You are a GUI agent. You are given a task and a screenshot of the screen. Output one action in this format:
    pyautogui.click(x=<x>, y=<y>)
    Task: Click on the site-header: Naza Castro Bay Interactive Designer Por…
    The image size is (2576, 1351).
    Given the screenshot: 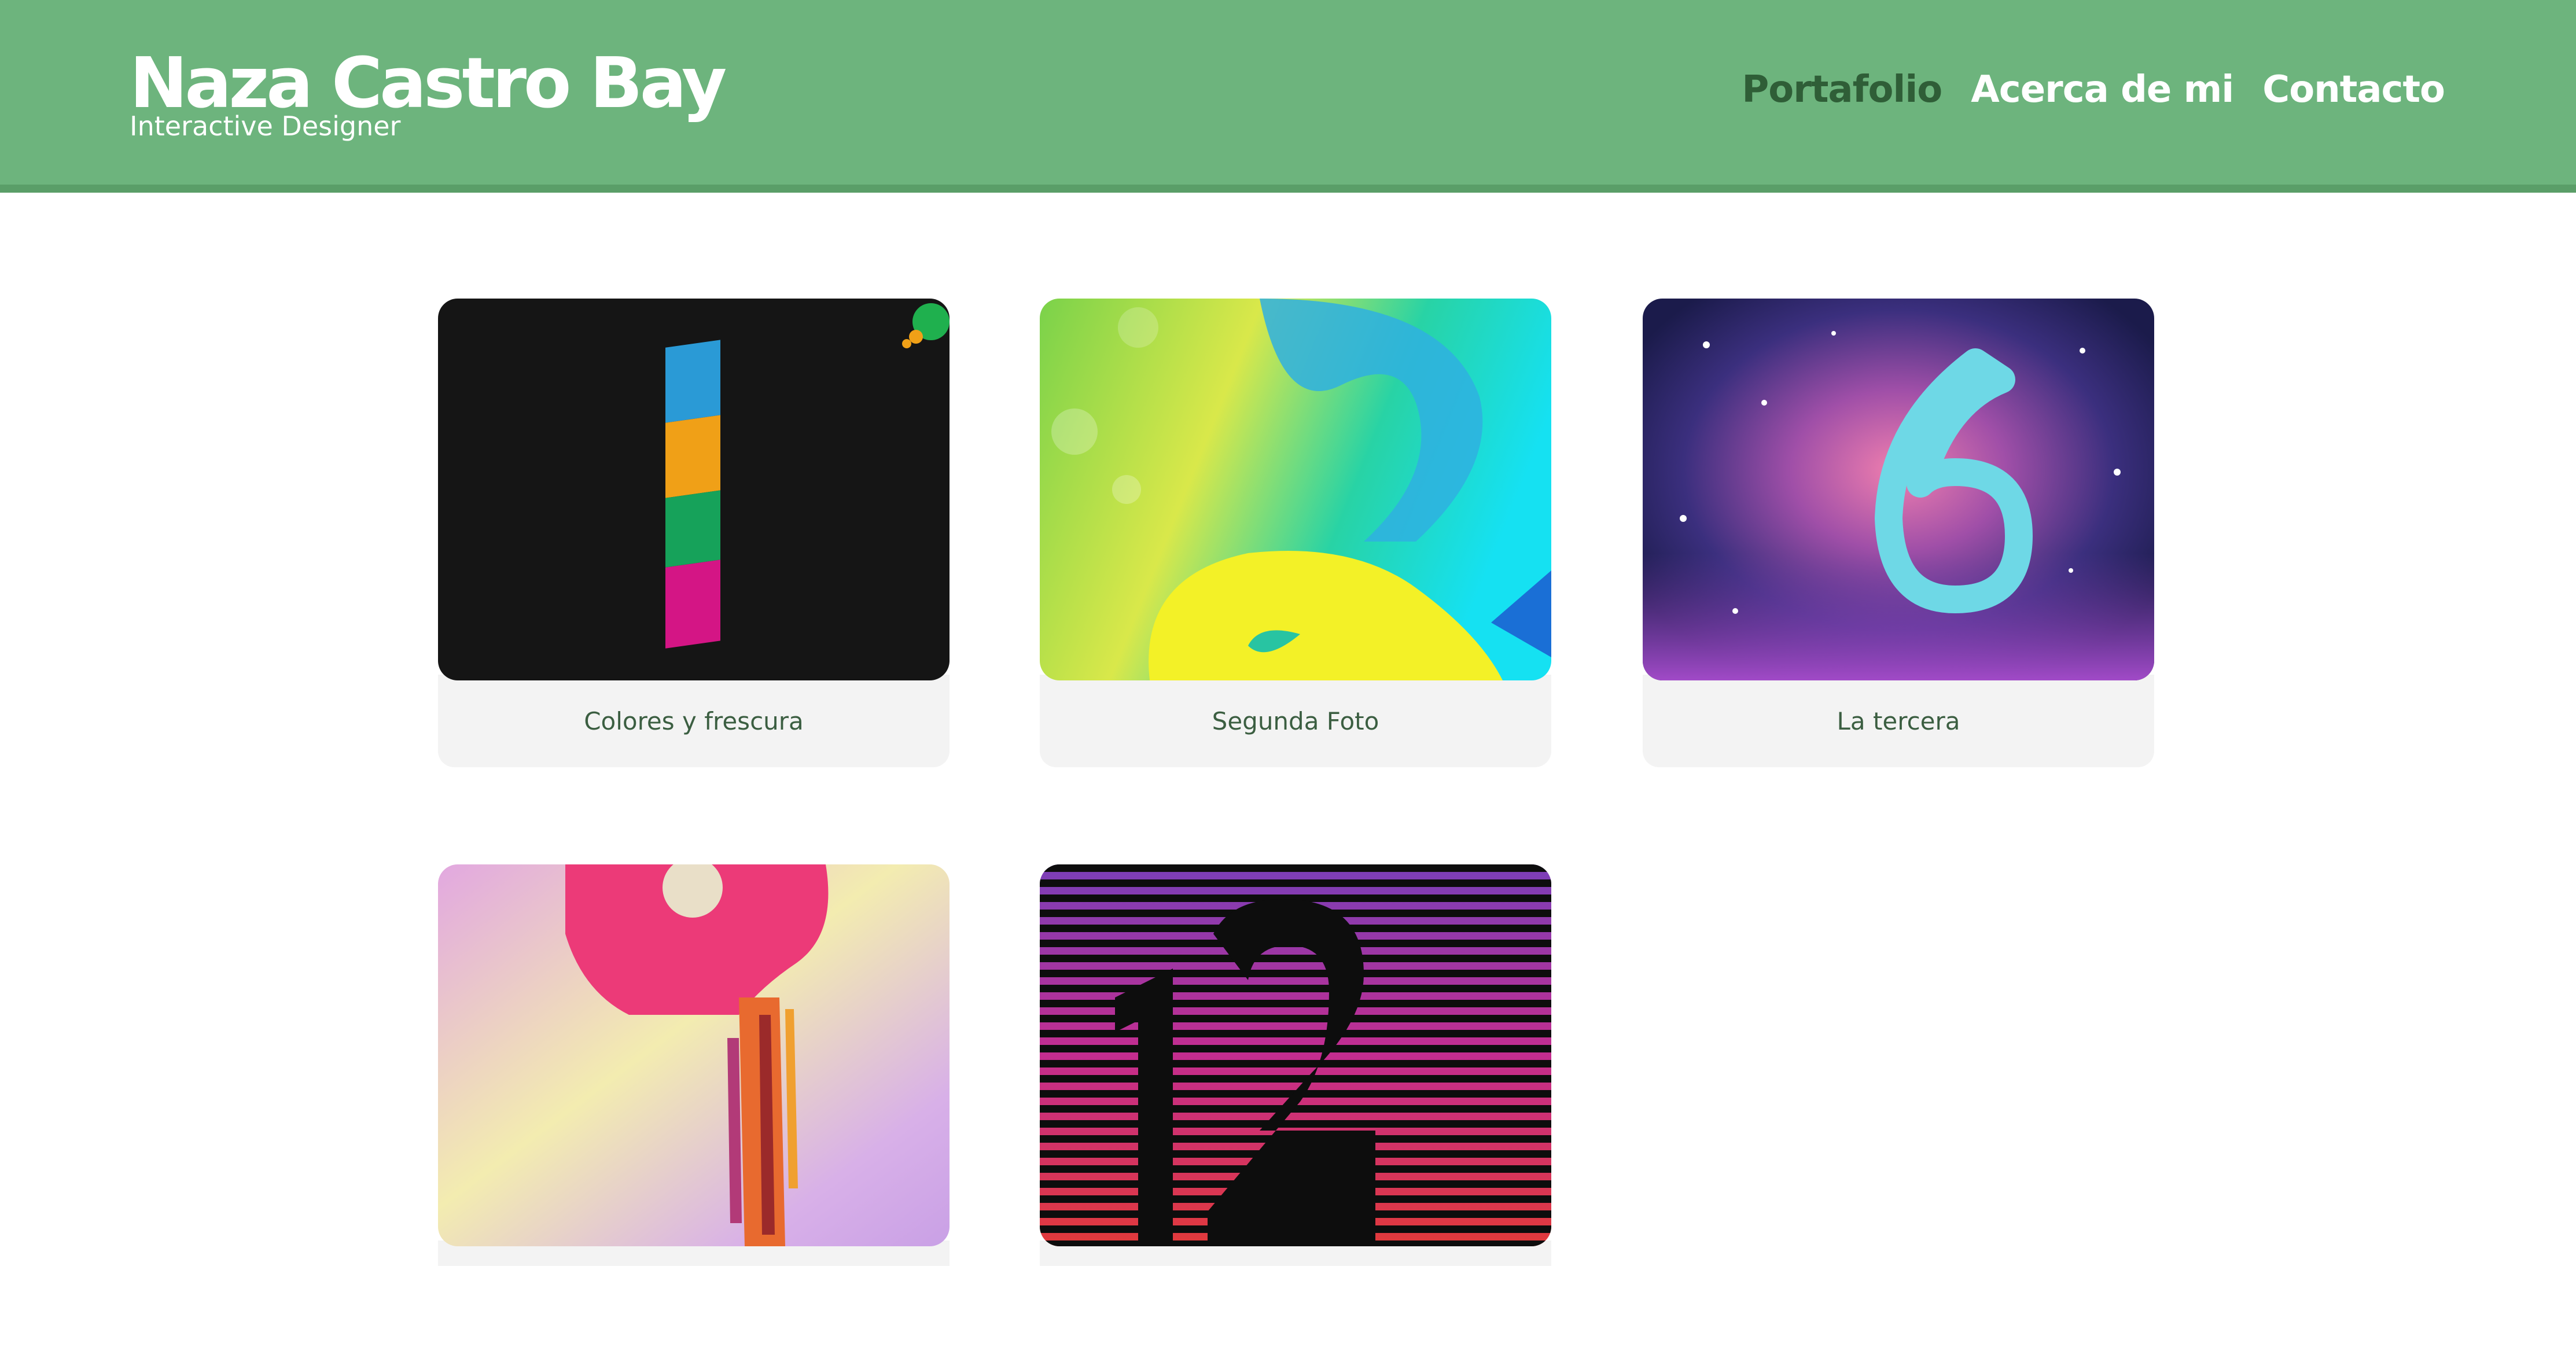 What is the action you would take?
    pyautogui.click(x=1288, y=96)
    